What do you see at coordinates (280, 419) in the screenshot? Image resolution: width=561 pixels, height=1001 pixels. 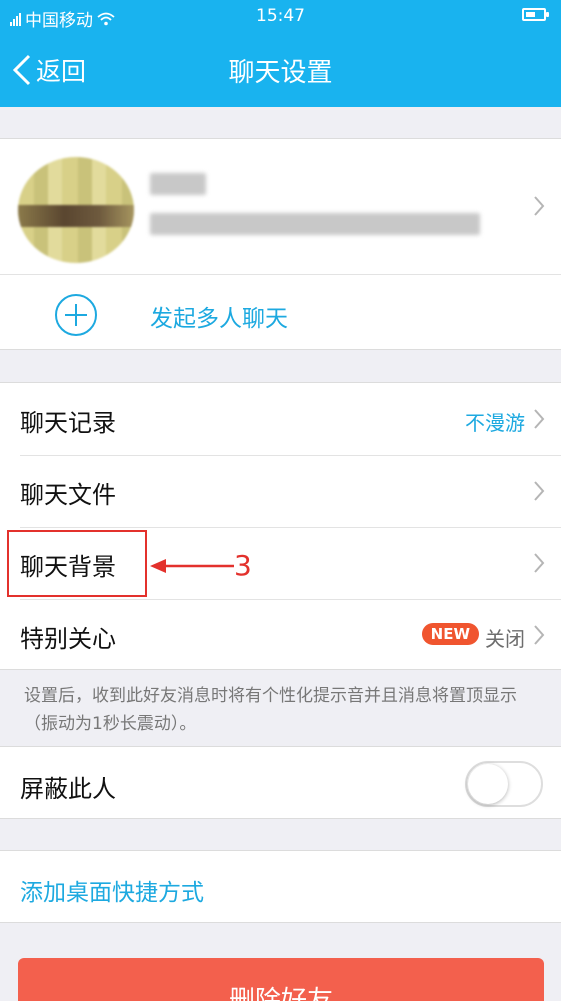 I see `chat-history-row: 聊天记录 不漫游` at bounding box center [280, 419].